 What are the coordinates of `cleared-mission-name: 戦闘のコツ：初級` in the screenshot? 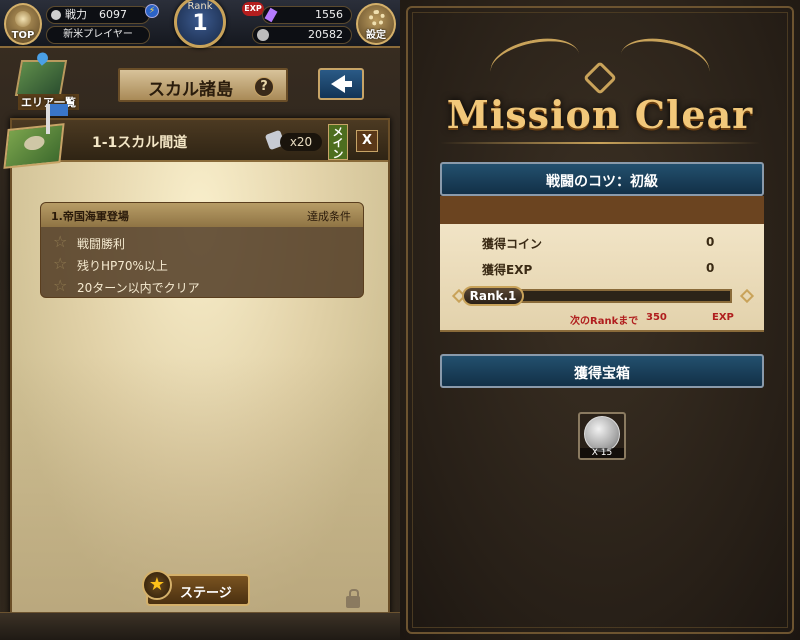 It's located at (602, 182).